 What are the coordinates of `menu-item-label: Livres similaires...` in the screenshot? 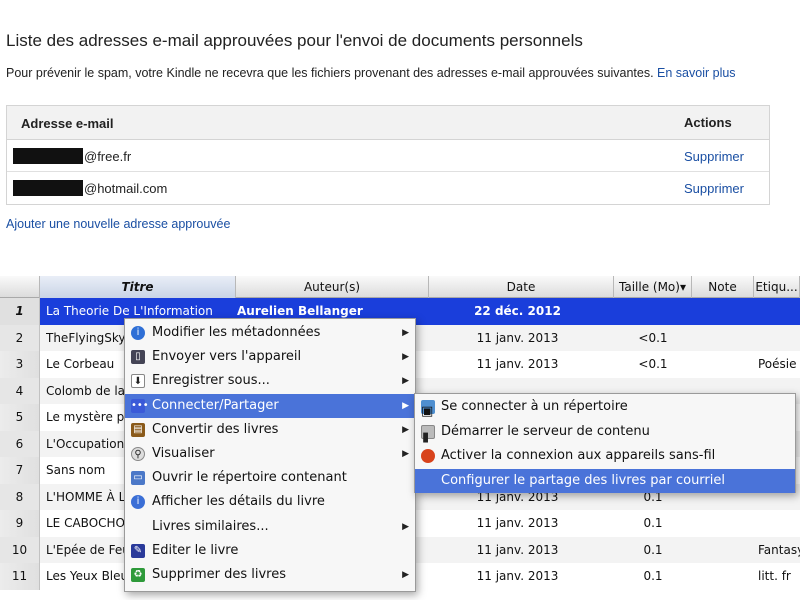 It's located at (210, 526).